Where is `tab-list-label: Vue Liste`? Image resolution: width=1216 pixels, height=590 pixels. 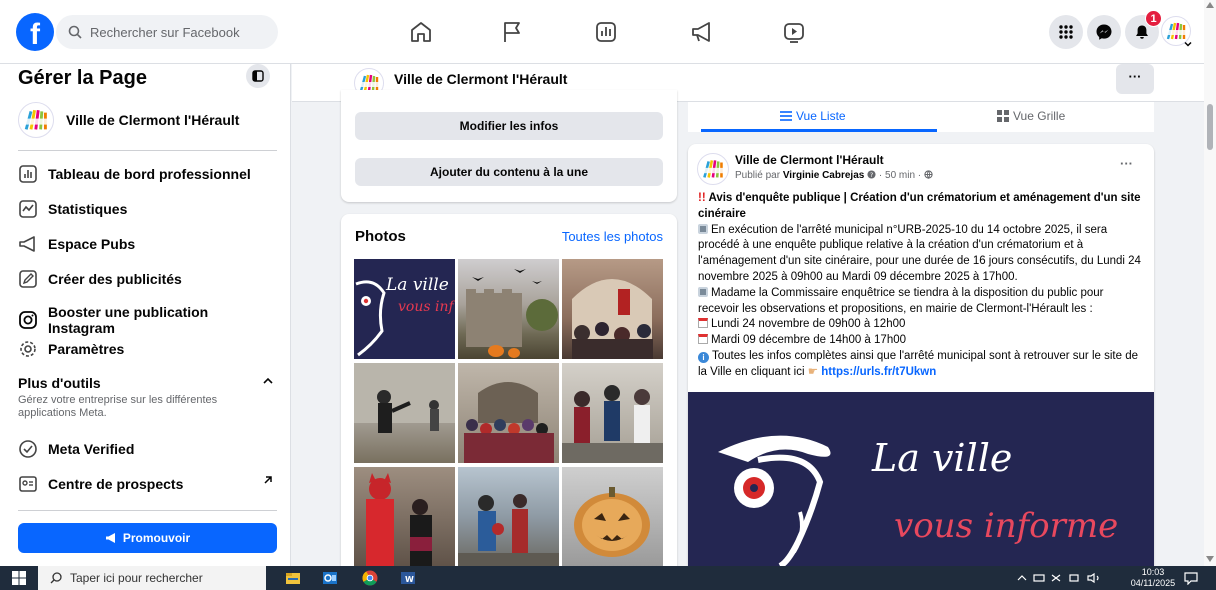
tab-list-label: Vue Liste is located at coordinates (821, 116).